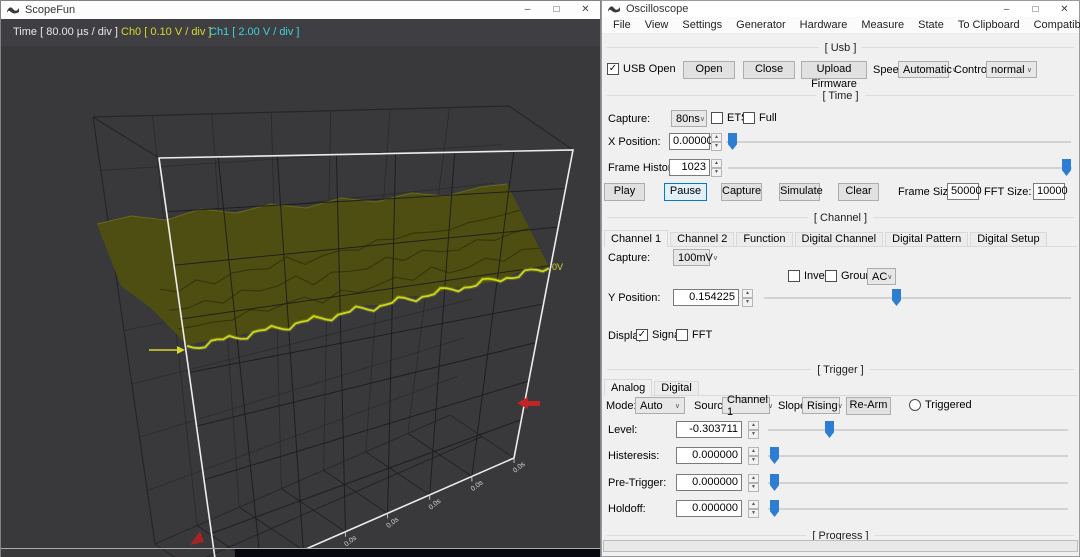 This screenshot has width=1080, height=557. Describe the element at coordinates (822, 405) in the screenshot. I see `slope-dropdown: Rising ∨` at that location.